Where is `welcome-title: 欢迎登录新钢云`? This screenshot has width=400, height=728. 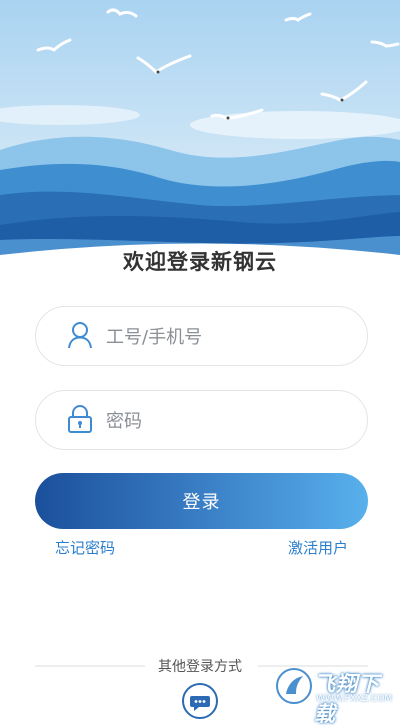
welcome-title: 欢迎登录新钢云 is located at coordinates (200, 262).